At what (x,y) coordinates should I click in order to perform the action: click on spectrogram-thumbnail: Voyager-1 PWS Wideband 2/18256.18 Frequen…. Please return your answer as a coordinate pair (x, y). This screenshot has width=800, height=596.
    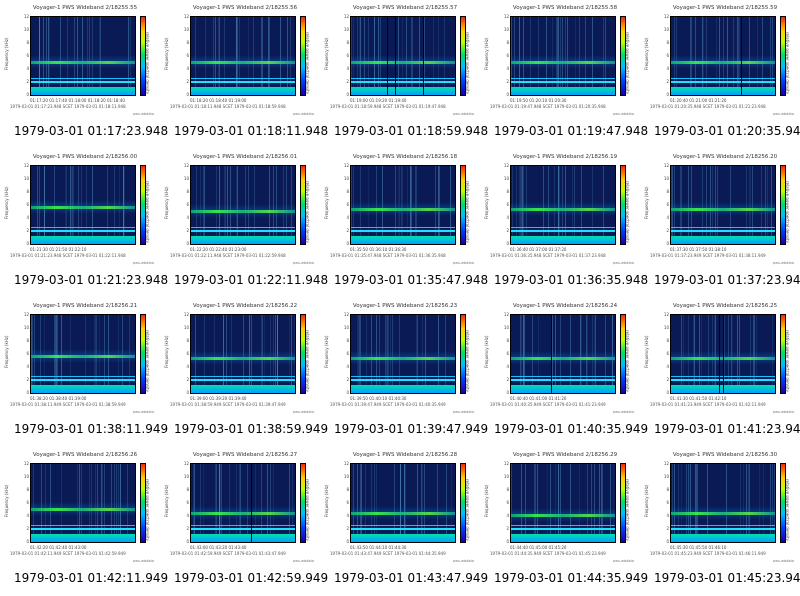
    Looking at the image, I should click on (404, 223).